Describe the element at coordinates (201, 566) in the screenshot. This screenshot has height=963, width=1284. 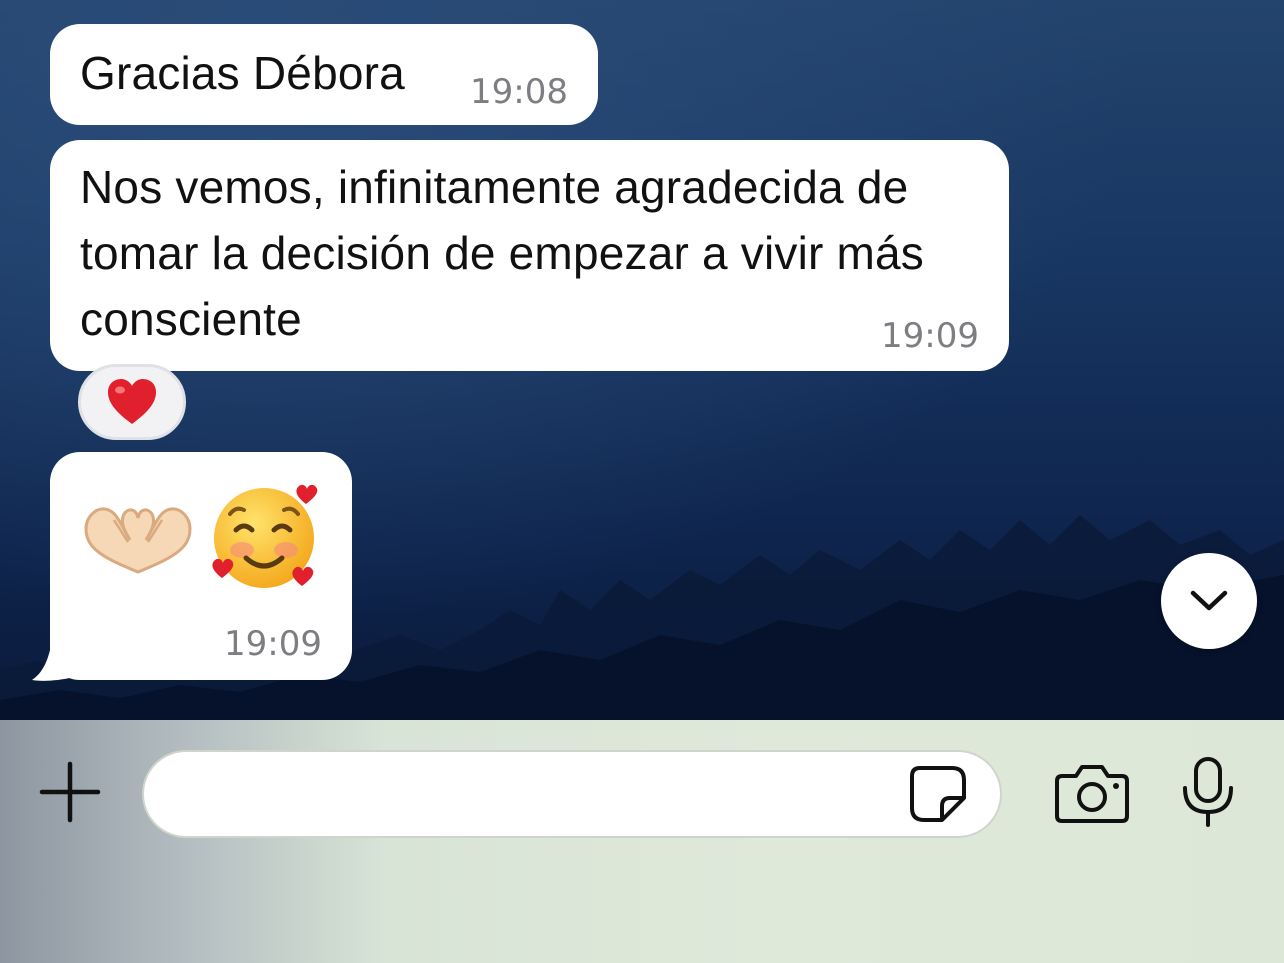
I see `message-bubble-emoji: 🫶🏻 🥰 19:09` at that location.